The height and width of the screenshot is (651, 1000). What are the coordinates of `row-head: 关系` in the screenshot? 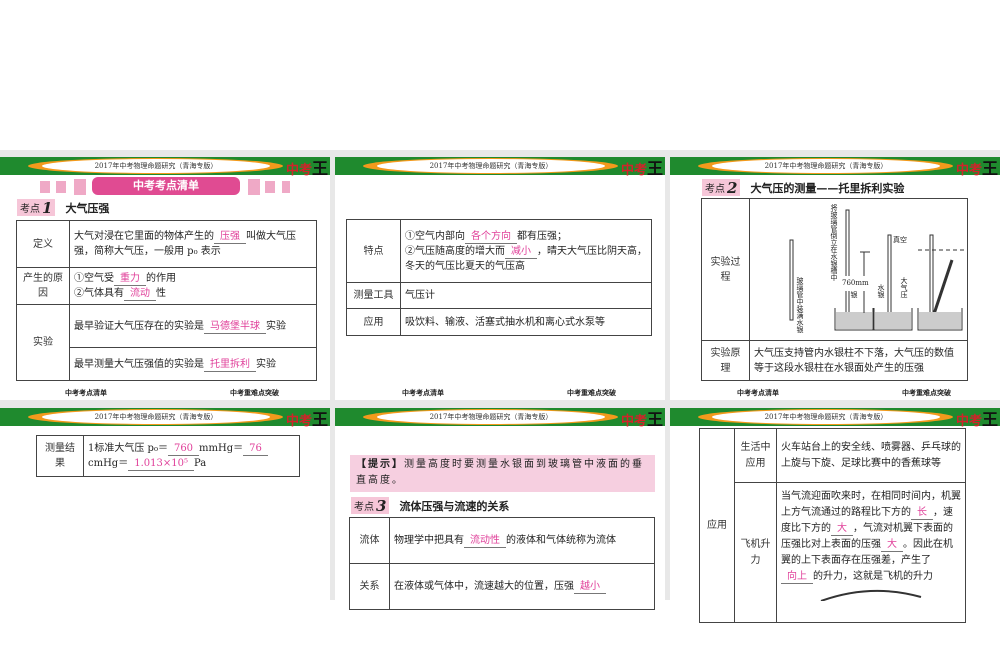 It's located at (369, 586).